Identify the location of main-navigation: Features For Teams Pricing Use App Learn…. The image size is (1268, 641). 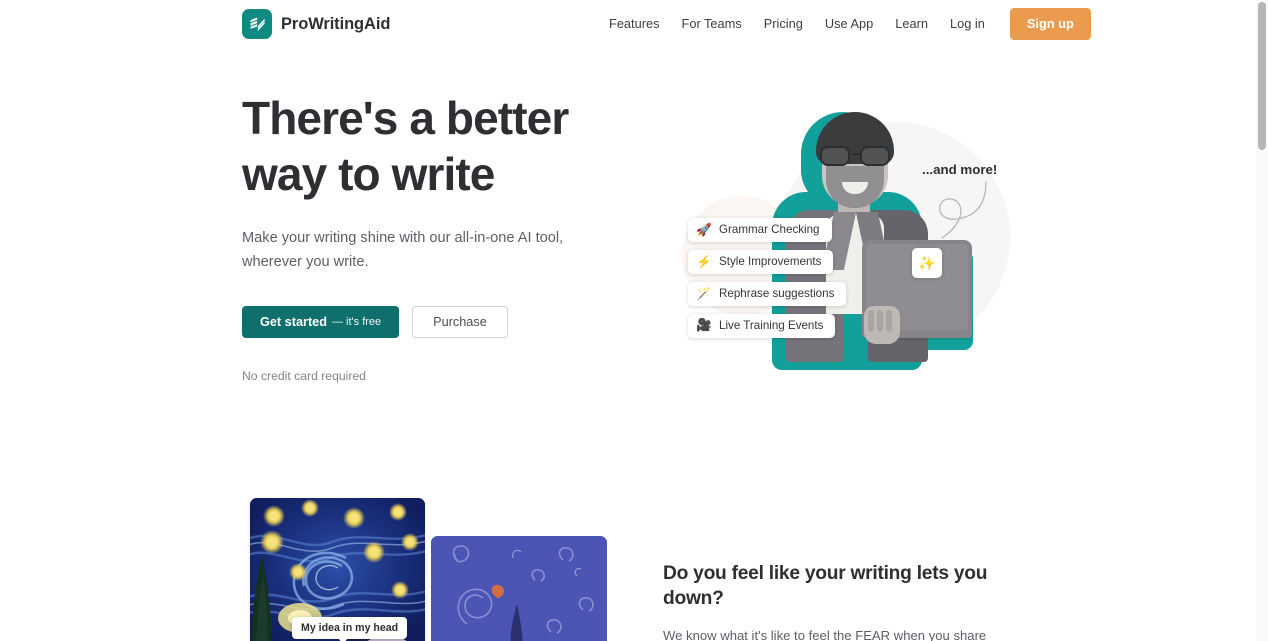
(844, 24).